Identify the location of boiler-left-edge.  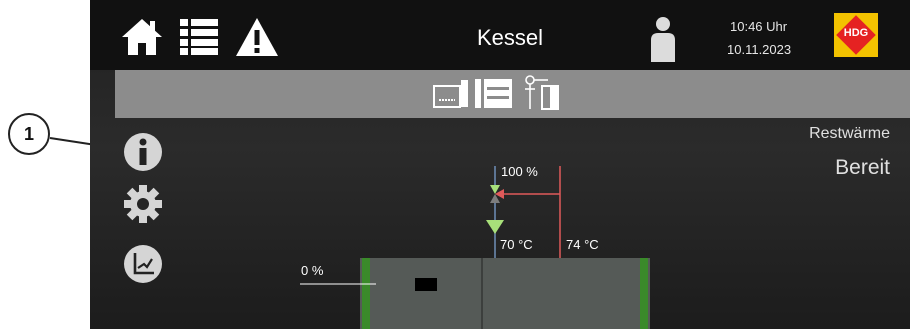
(366, 293).